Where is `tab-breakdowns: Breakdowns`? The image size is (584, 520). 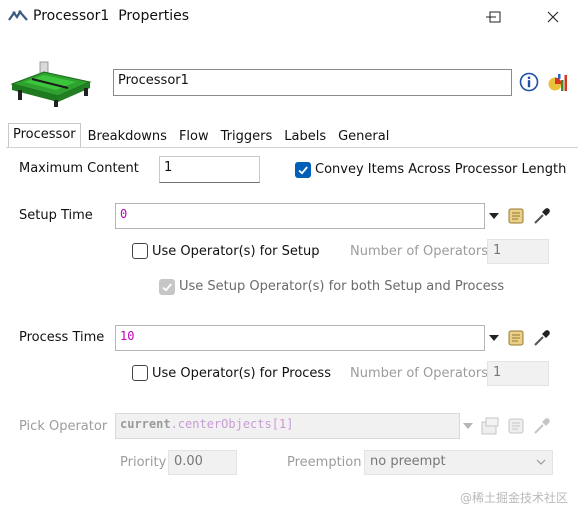
tab-breakdowns: Breakdowns is located at coordinates (127, 136).